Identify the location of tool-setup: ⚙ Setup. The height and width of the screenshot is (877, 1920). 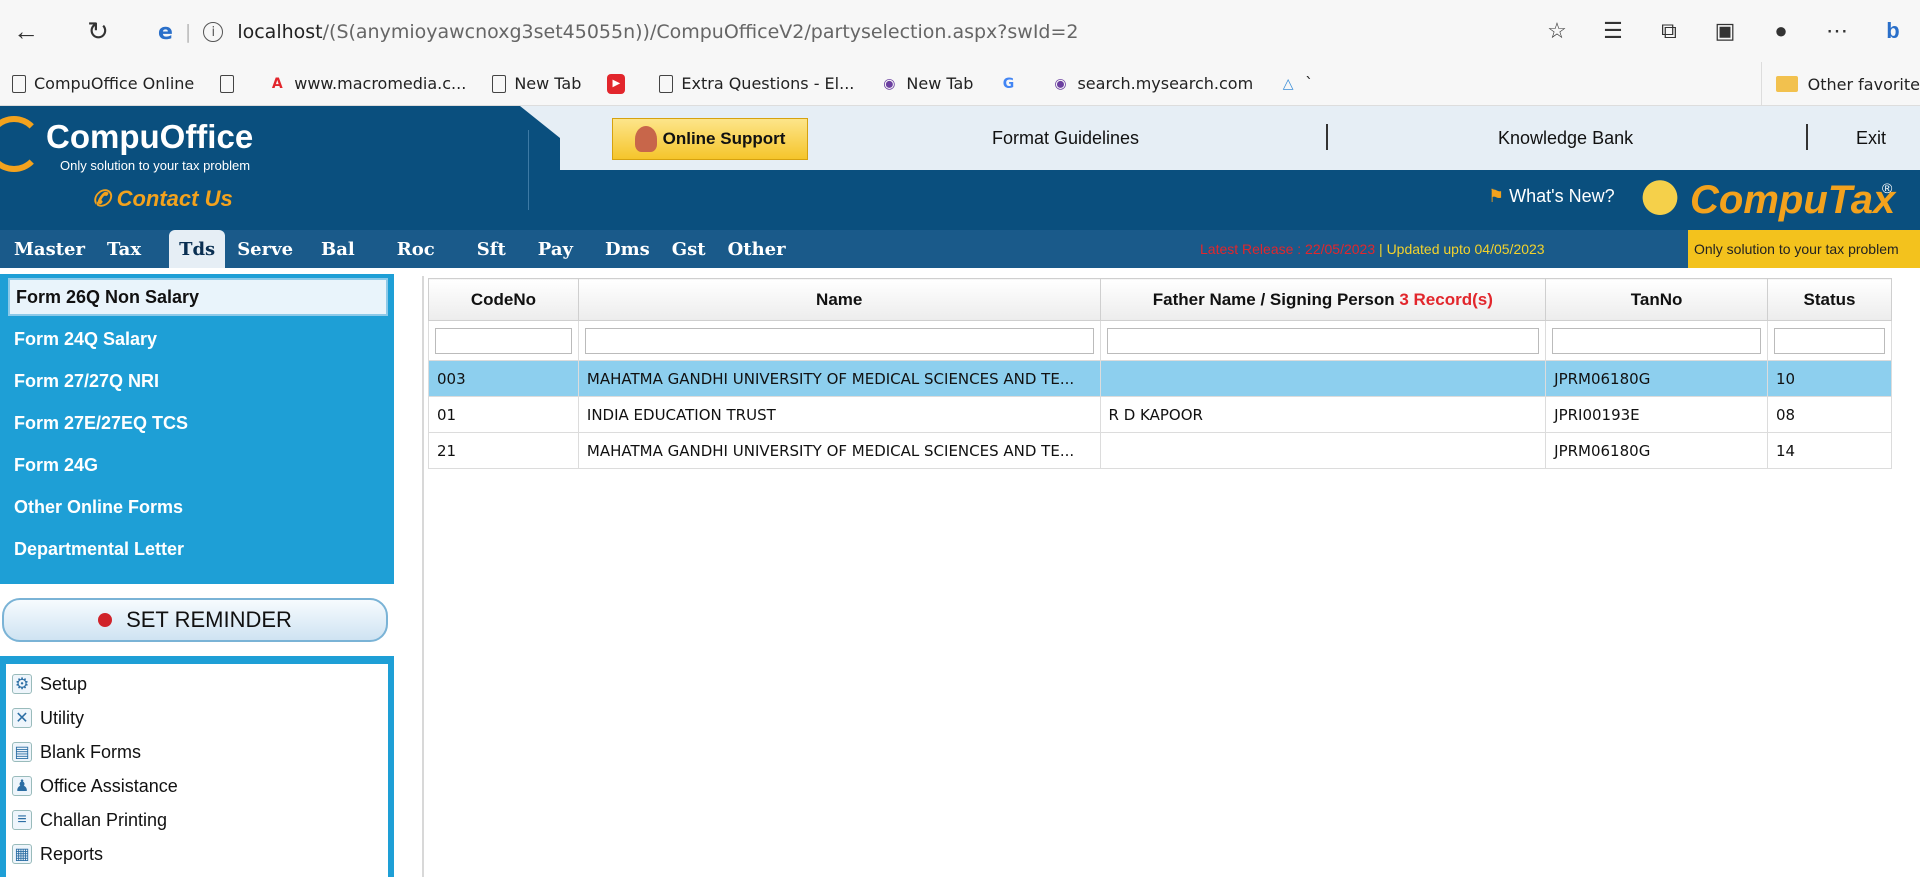
(49, 684).